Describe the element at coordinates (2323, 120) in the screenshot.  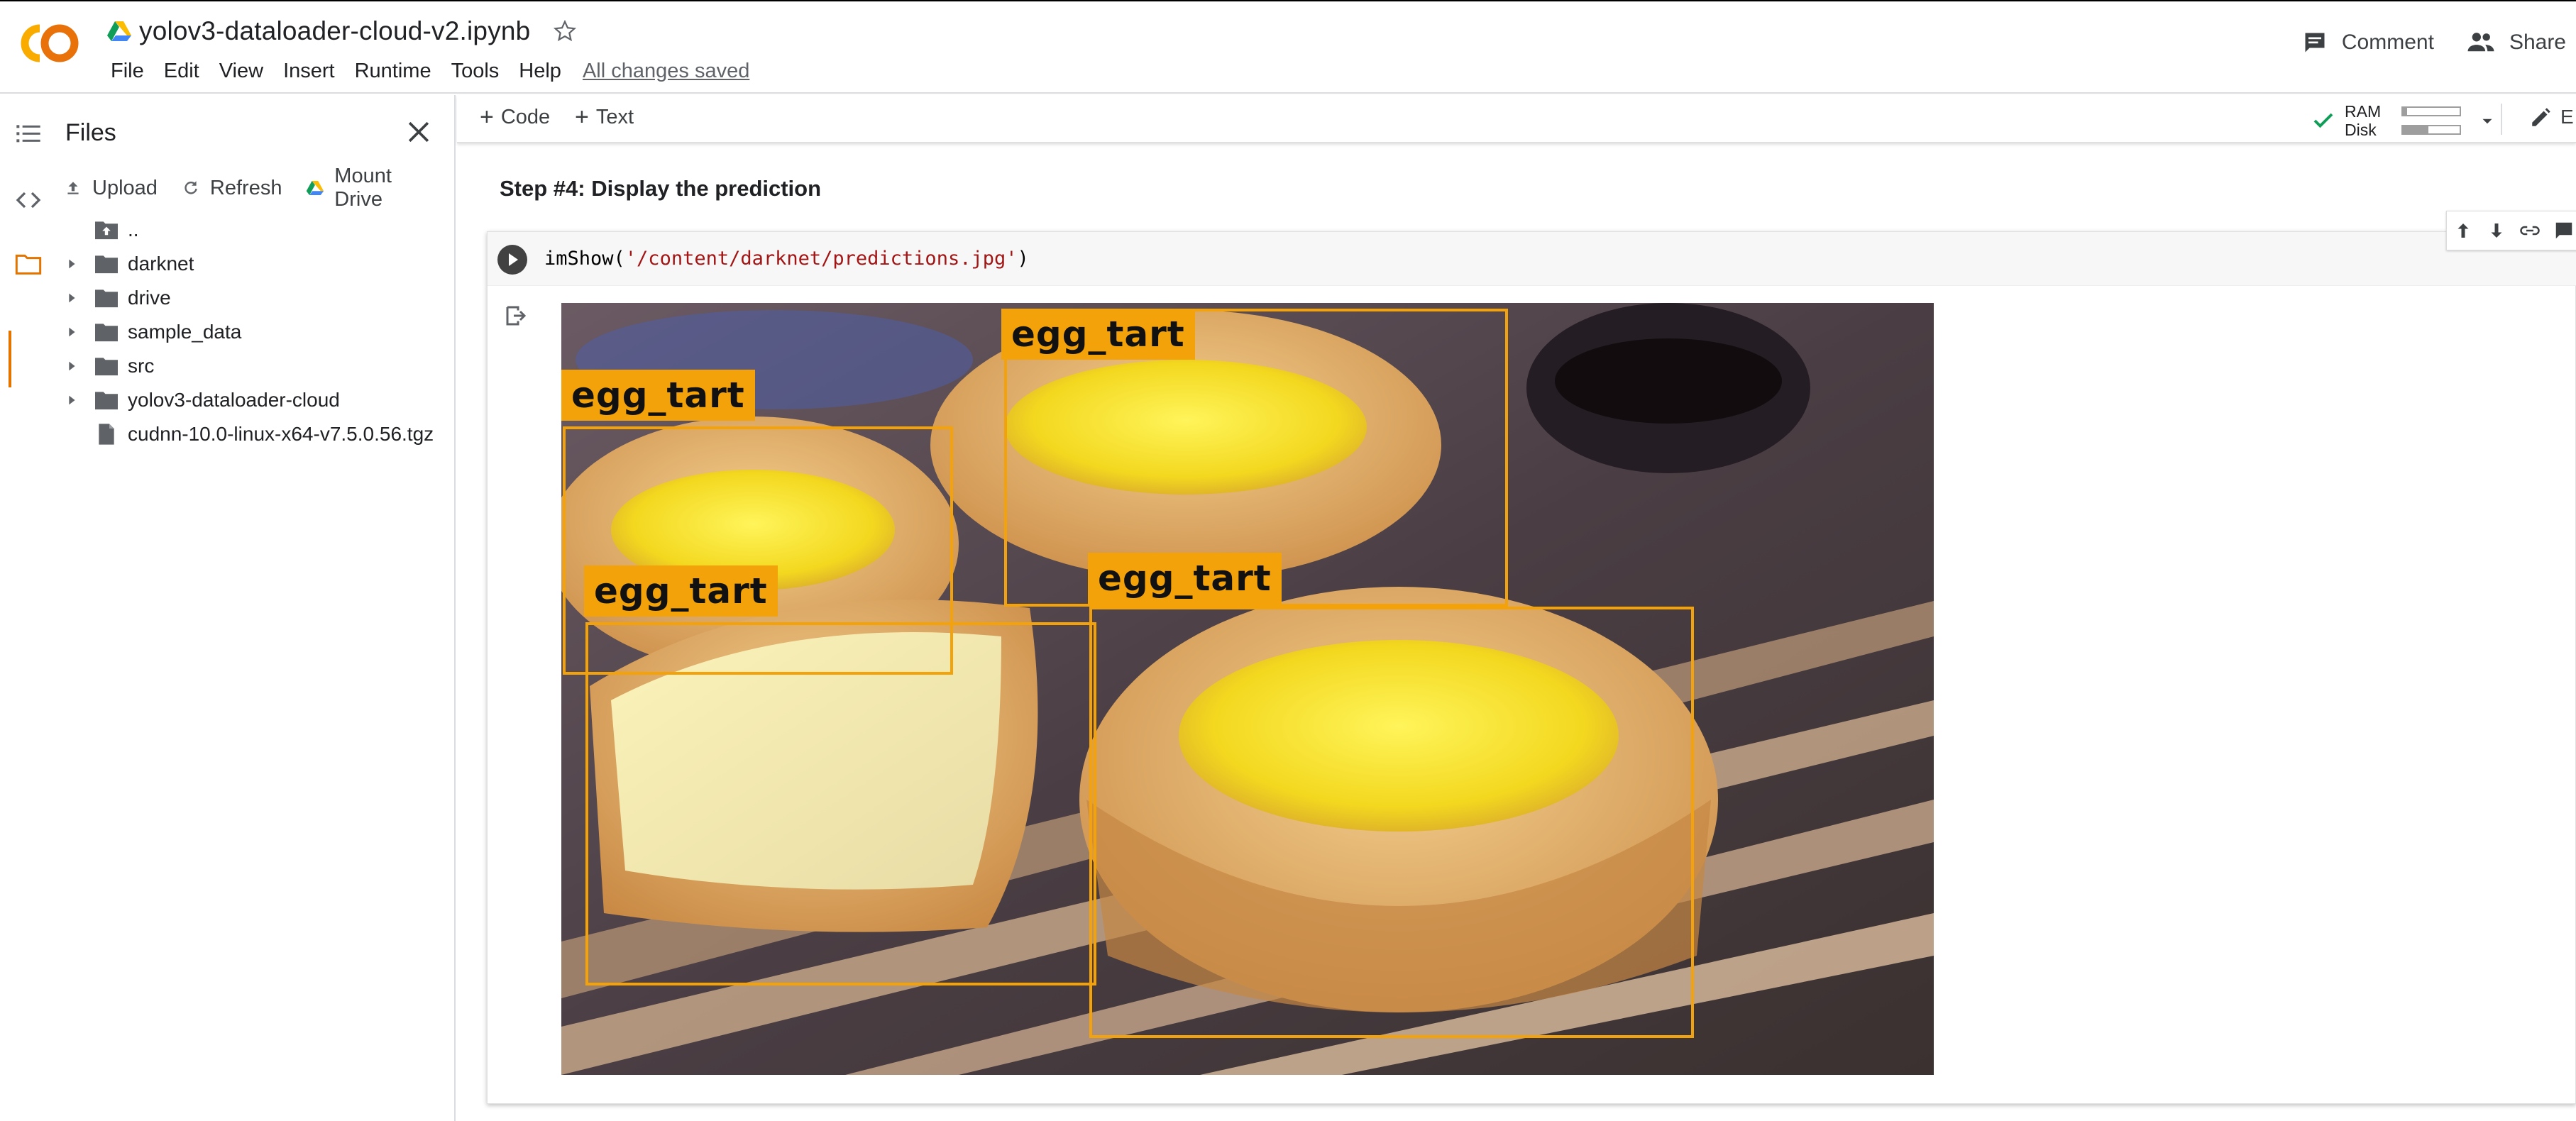
I see `check-icon` at that location.